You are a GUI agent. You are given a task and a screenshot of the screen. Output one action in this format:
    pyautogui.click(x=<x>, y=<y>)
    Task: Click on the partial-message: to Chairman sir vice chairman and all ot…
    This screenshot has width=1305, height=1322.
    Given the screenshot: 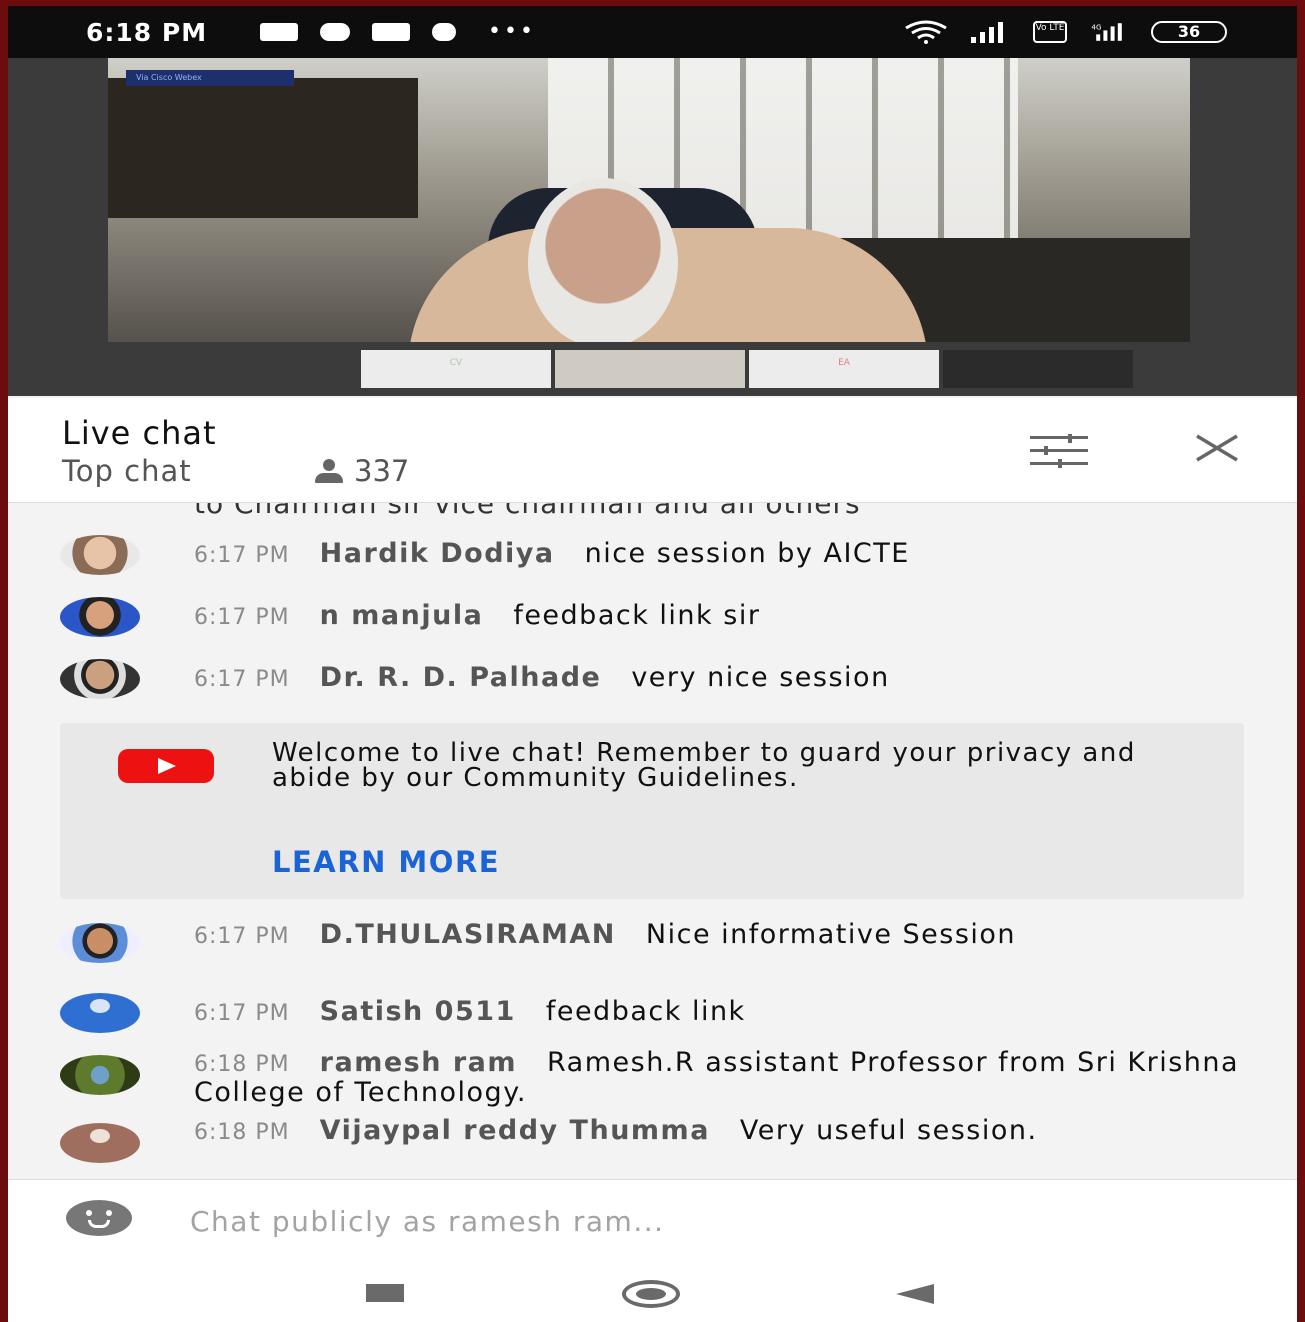 What is the action you would take?
    pyautogui.click(x=527, y=511)
    